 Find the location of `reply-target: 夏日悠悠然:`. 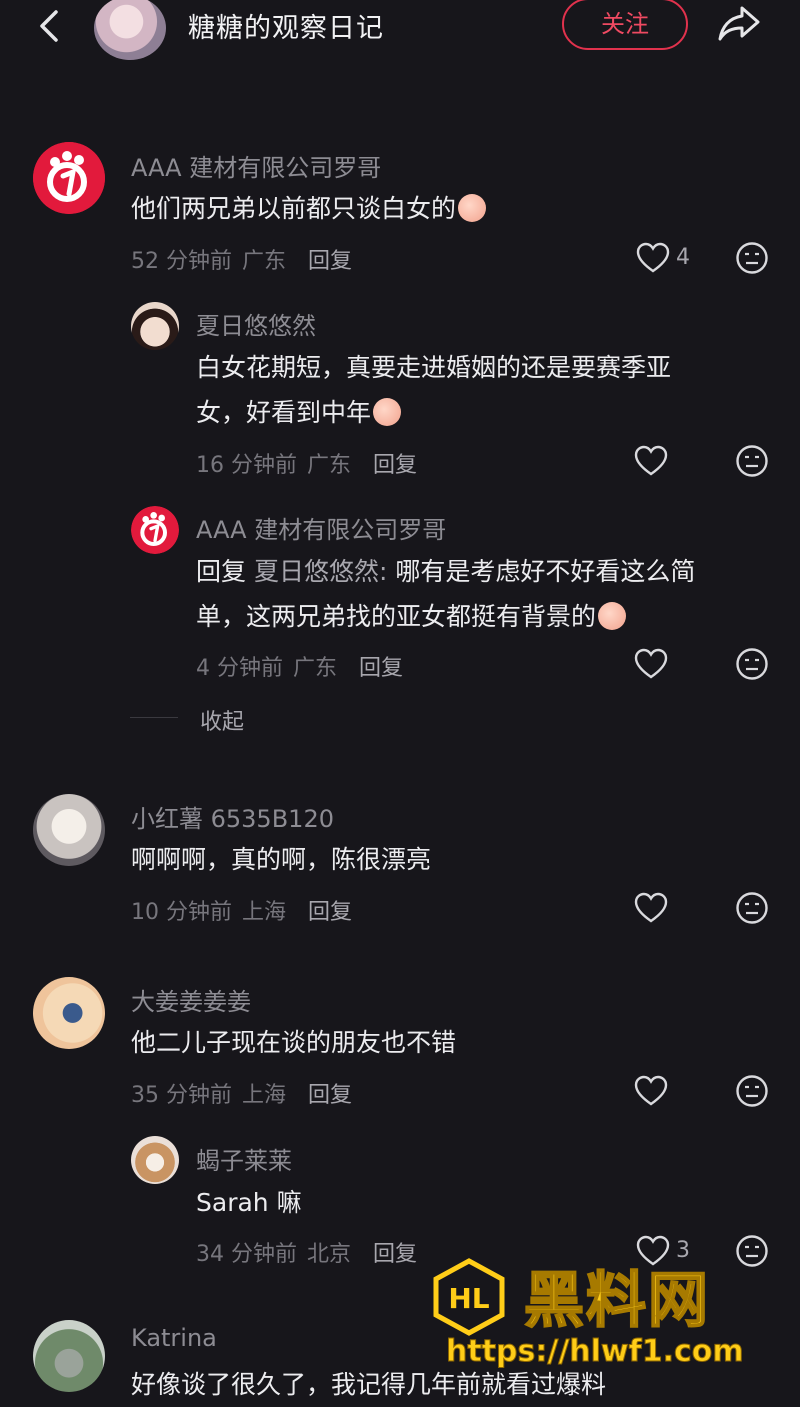

reply-target: 夏日悠悠然: is located at coordinates (320, 571).